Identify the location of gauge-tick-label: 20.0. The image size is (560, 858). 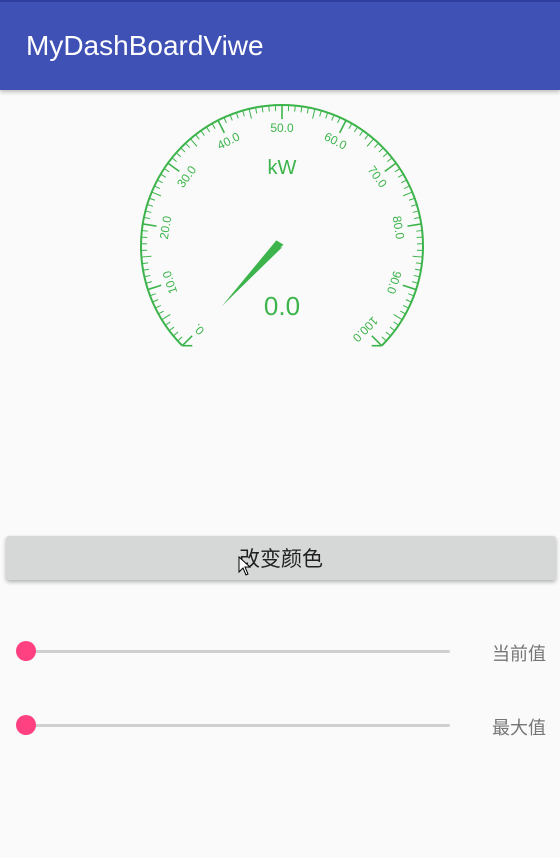
(166, 228).